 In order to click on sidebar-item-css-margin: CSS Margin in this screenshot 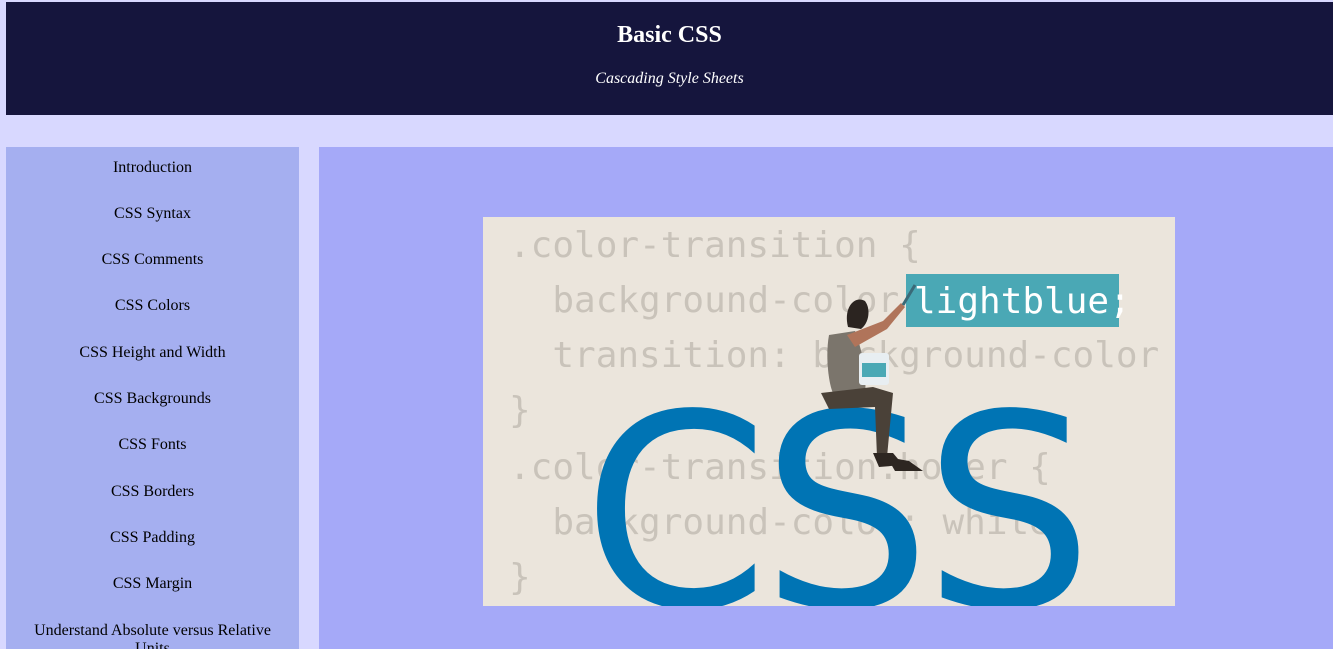, I will do `click(152, 584)`.